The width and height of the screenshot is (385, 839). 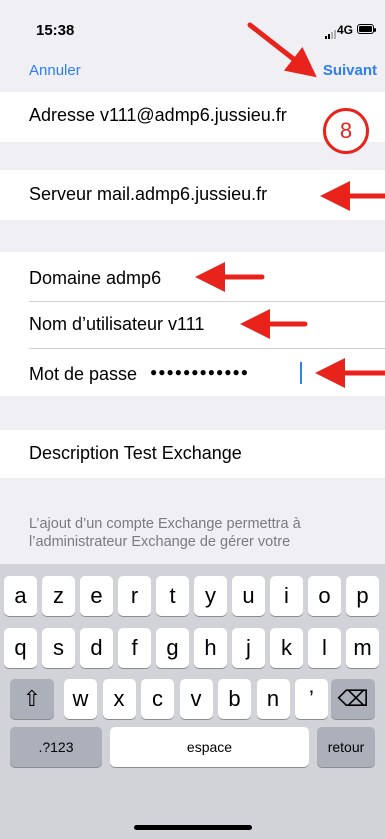 What do you see at coordinates (234, 699) in the screenshot?
I see `key-b: b` at bounding box center [234, 699].